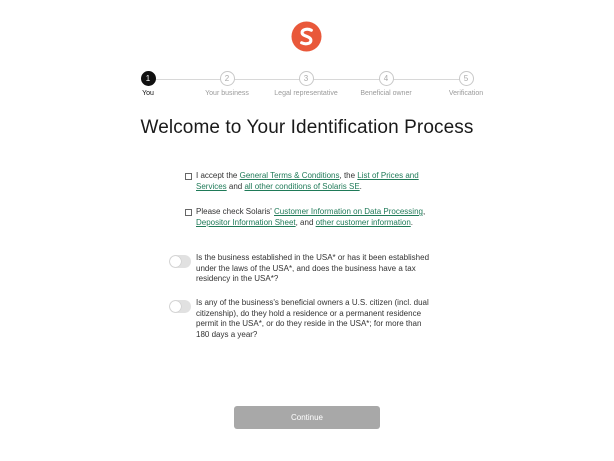 Image resolution: width=614 pixels, height=461 pixels. What do you see at coordinates (386, 93) in the screenshot?
I see `step-label: Beneficial owner` at bounding box center [386, 93].